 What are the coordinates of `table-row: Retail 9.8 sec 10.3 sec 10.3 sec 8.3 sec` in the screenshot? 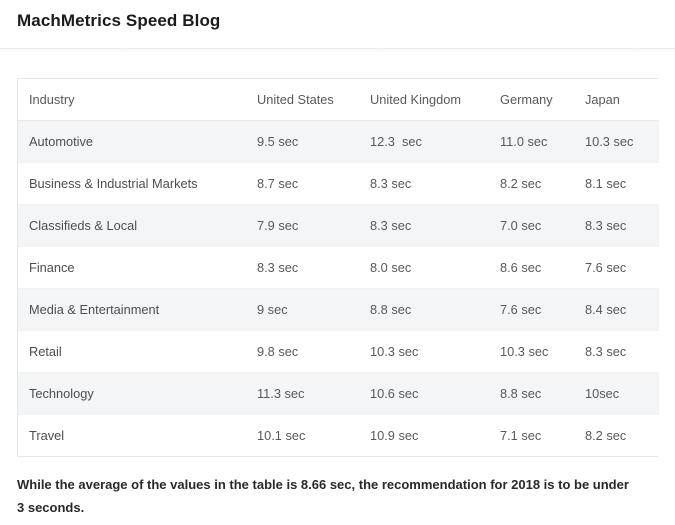 It's located at (338, 351).